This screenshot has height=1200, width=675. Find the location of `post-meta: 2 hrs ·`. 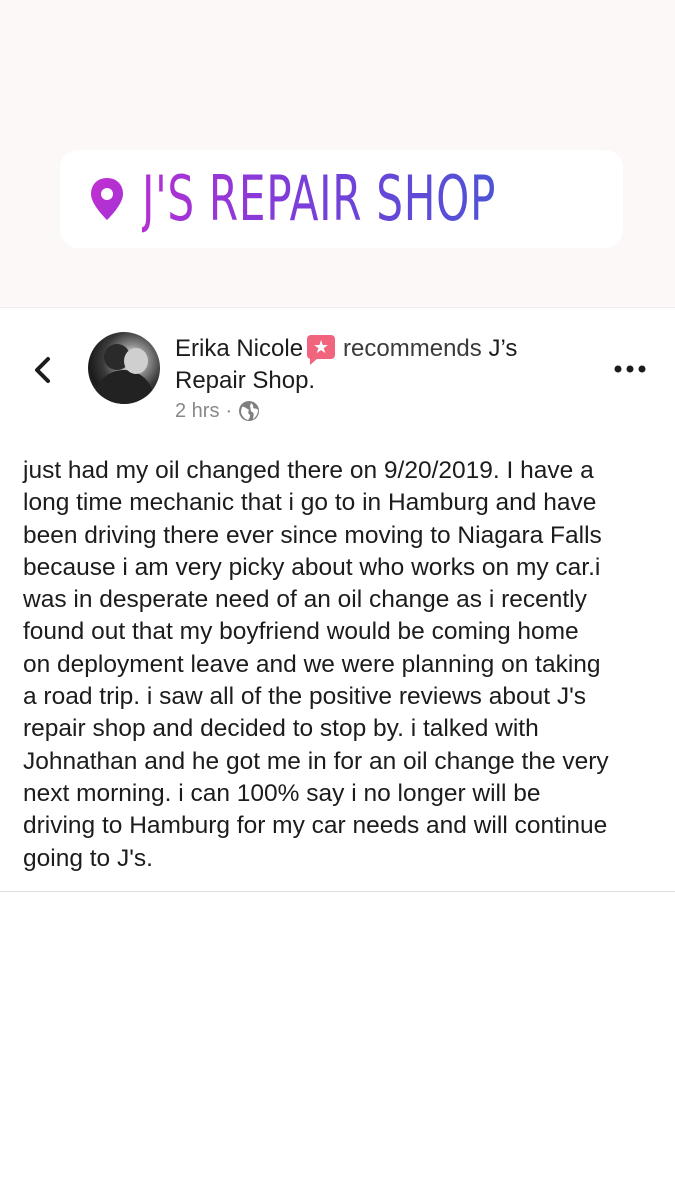

post-meta: 2 hrs · is located at coordinates (217, 411).